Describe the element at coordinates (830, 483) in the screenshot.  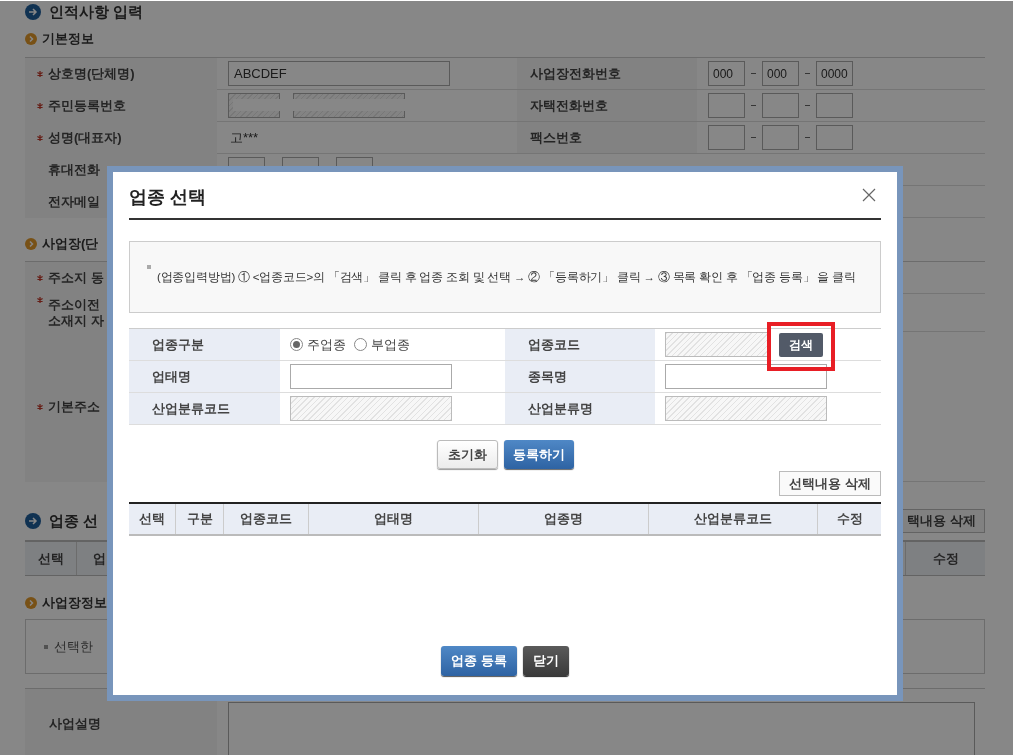
I see `delete-selected-button: 선택내용 삭제` at that location.